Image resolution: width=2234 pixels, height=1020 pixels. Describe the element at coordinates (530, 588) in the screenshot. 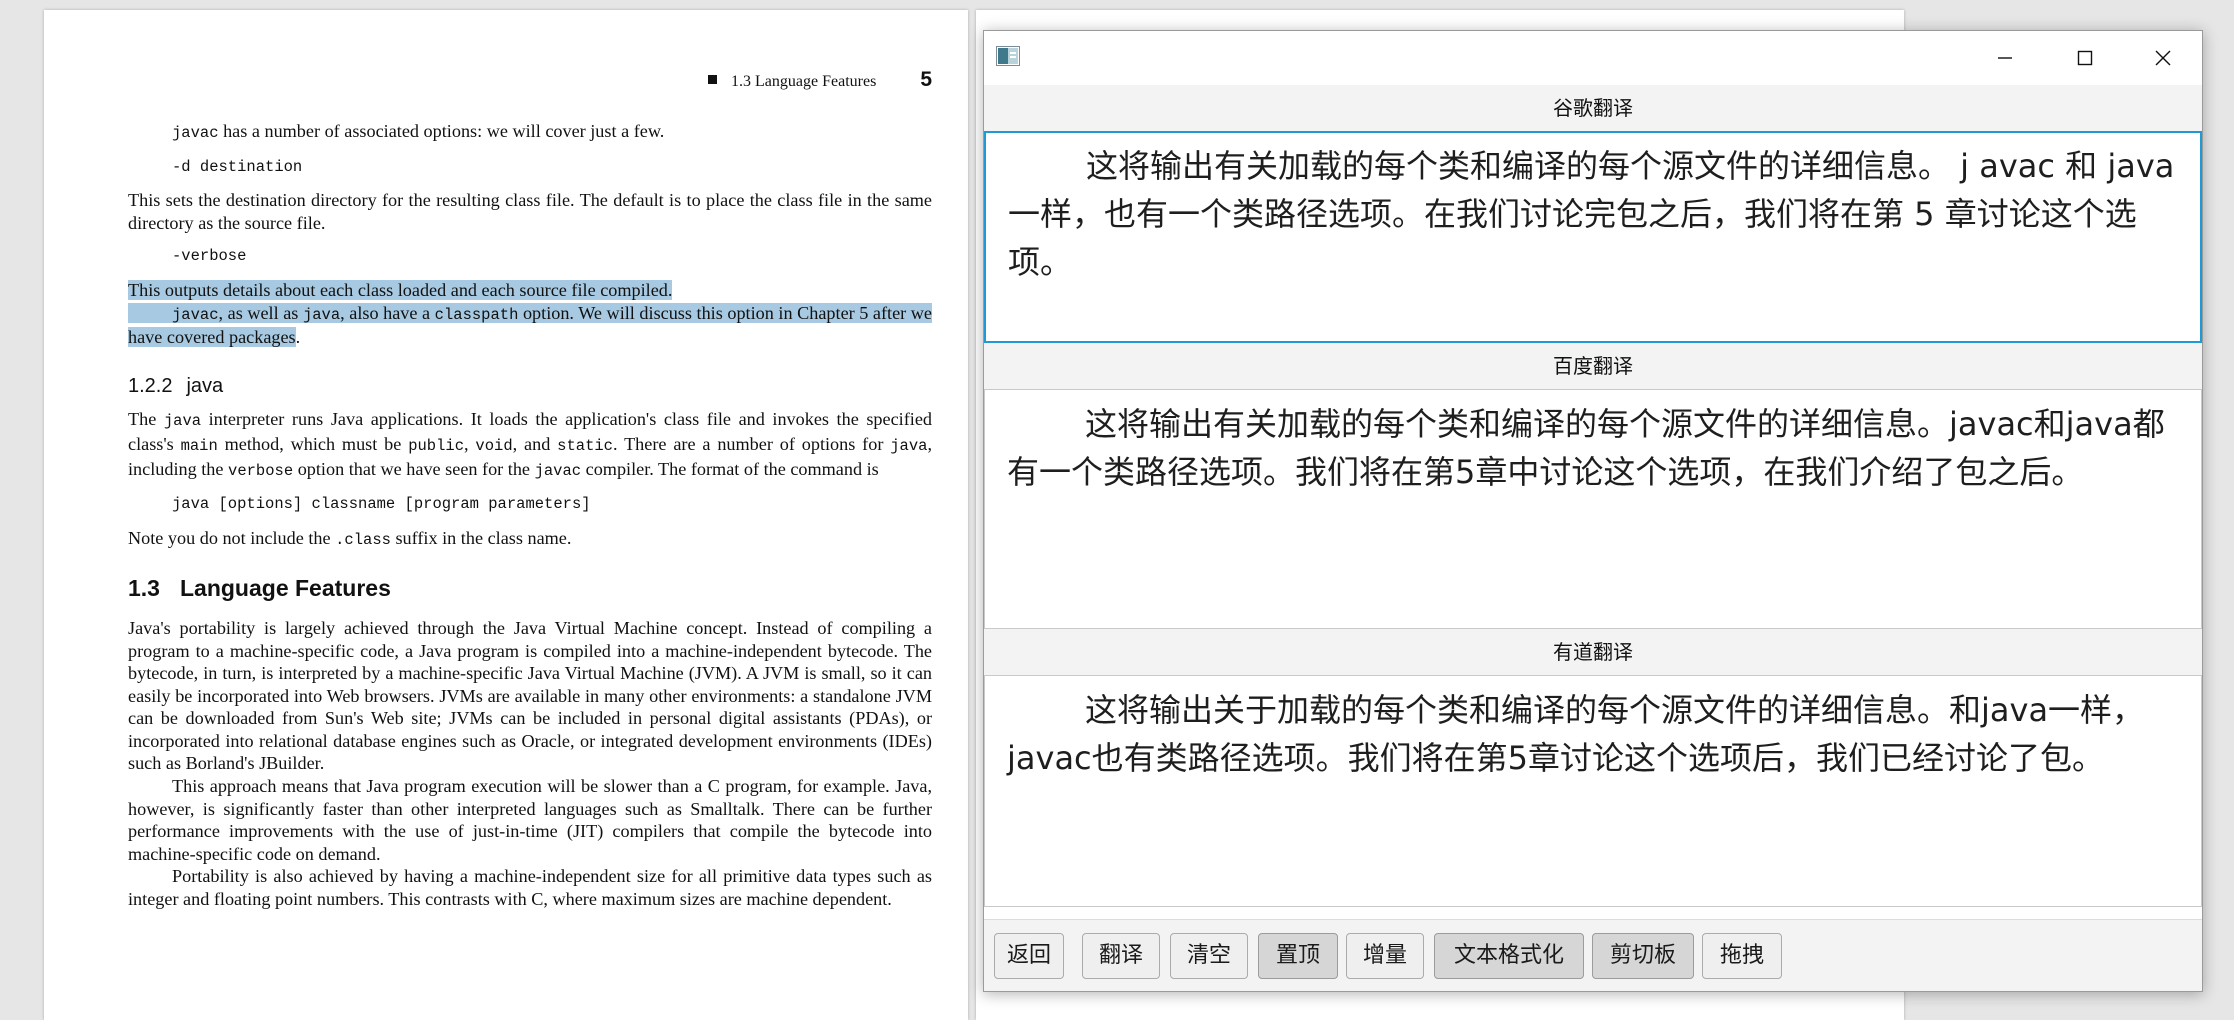

I see `section-heading: 1.3 Language Features` at that location.